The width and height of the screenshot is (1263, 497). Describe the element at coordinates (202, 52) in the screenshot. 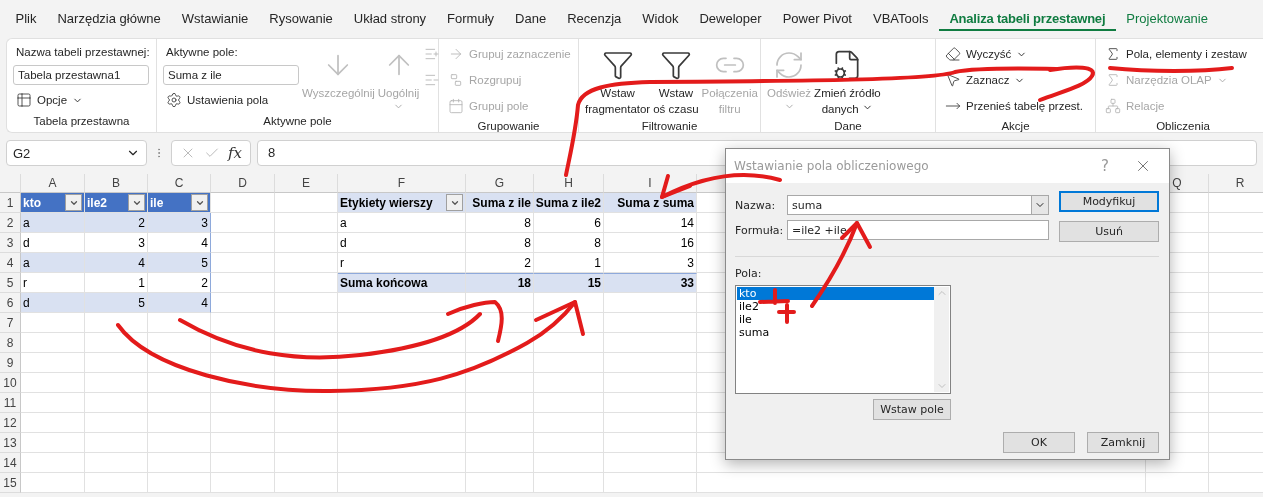

I see `field-label: Aktywne pole:` at that location.